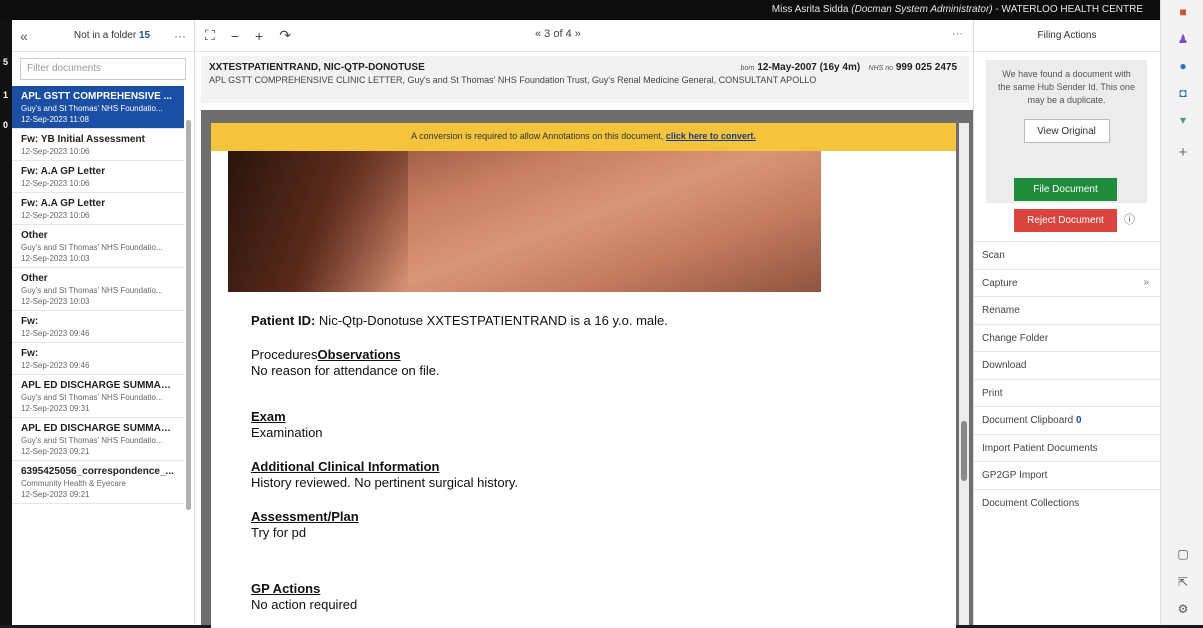 The image size is (1203, 628). Describe the element at coordinates (1067, 475) in the screenshot. I see `filing-action-gp2gp-import: GP2GP Import` at that location.